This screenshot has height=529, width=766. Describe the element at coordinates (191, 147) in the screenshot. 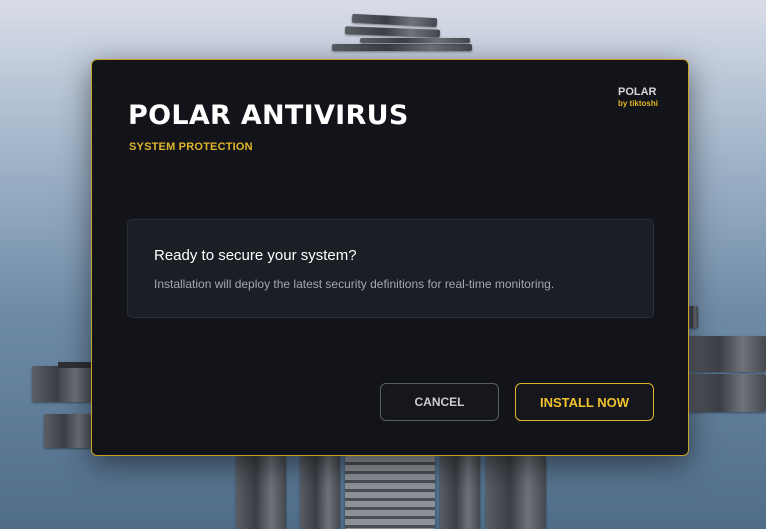

I see `app-subtitle: SYSTEM PROTECTION` at that location.